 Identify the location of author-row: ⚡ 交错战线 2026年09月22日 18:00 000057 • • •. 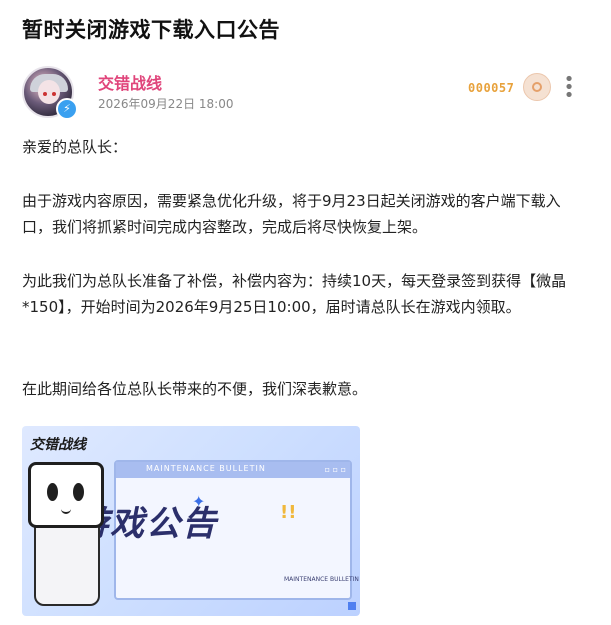
(307, 92).